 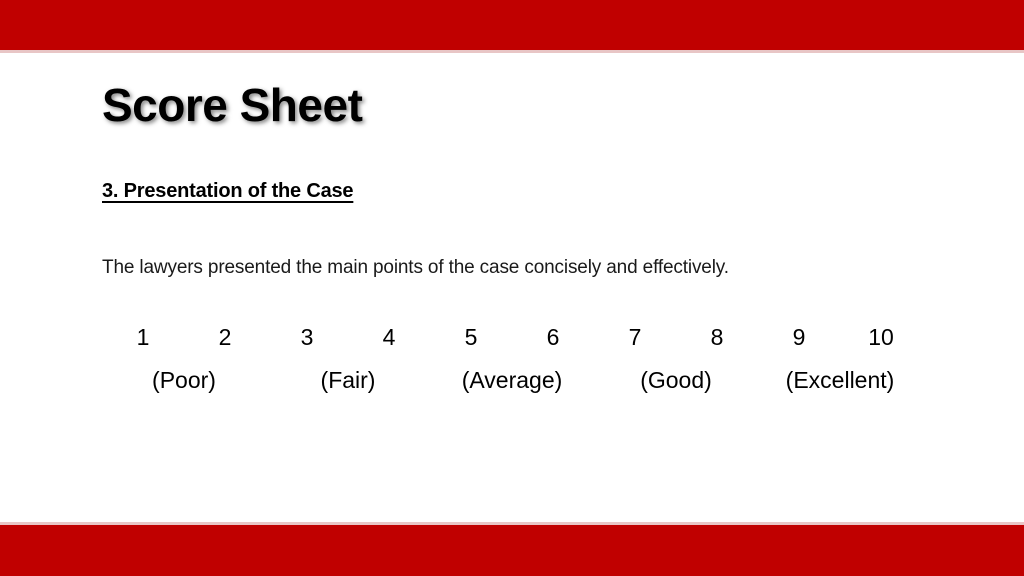 What do you see at coordinates (717, 337) in the screenshot?
I see `rating-option-8: 8` at bounding box center [717, 337].